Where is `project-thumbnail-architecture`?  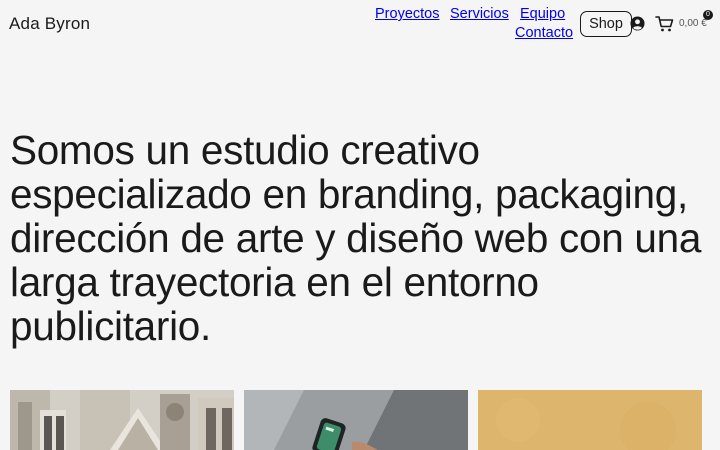 project-thumbnail-architecture is located at coordinates (122, 420).